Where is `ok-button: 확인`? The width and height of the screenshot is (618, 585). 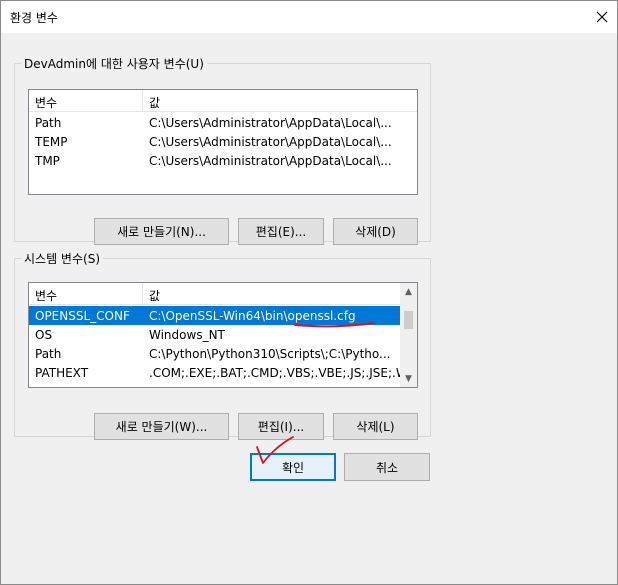 ok-button: 확인 is located at coordinates (293, 467).